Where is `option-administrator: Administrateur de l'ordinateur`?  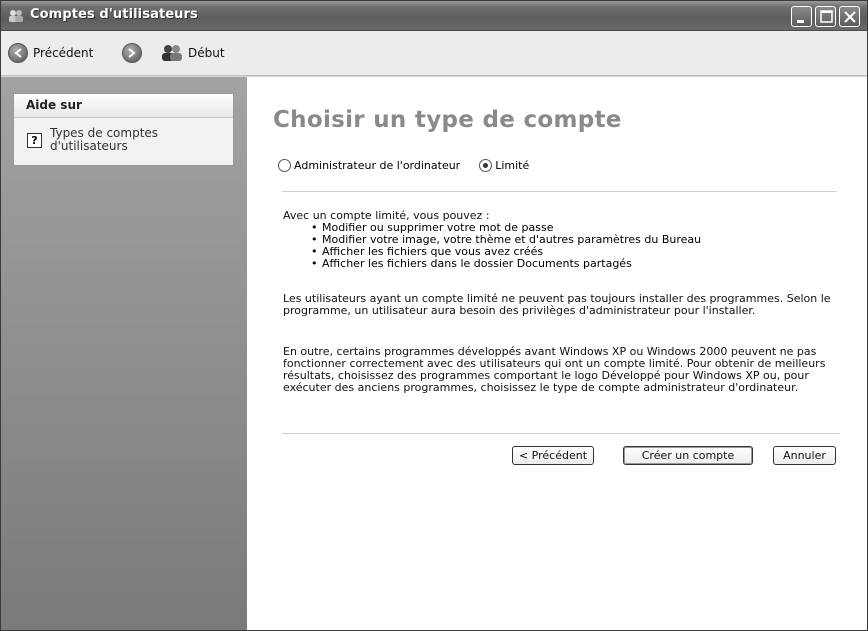
option-administrator: Administrateur de l'ordinateur is located at coordinates (369, 165).